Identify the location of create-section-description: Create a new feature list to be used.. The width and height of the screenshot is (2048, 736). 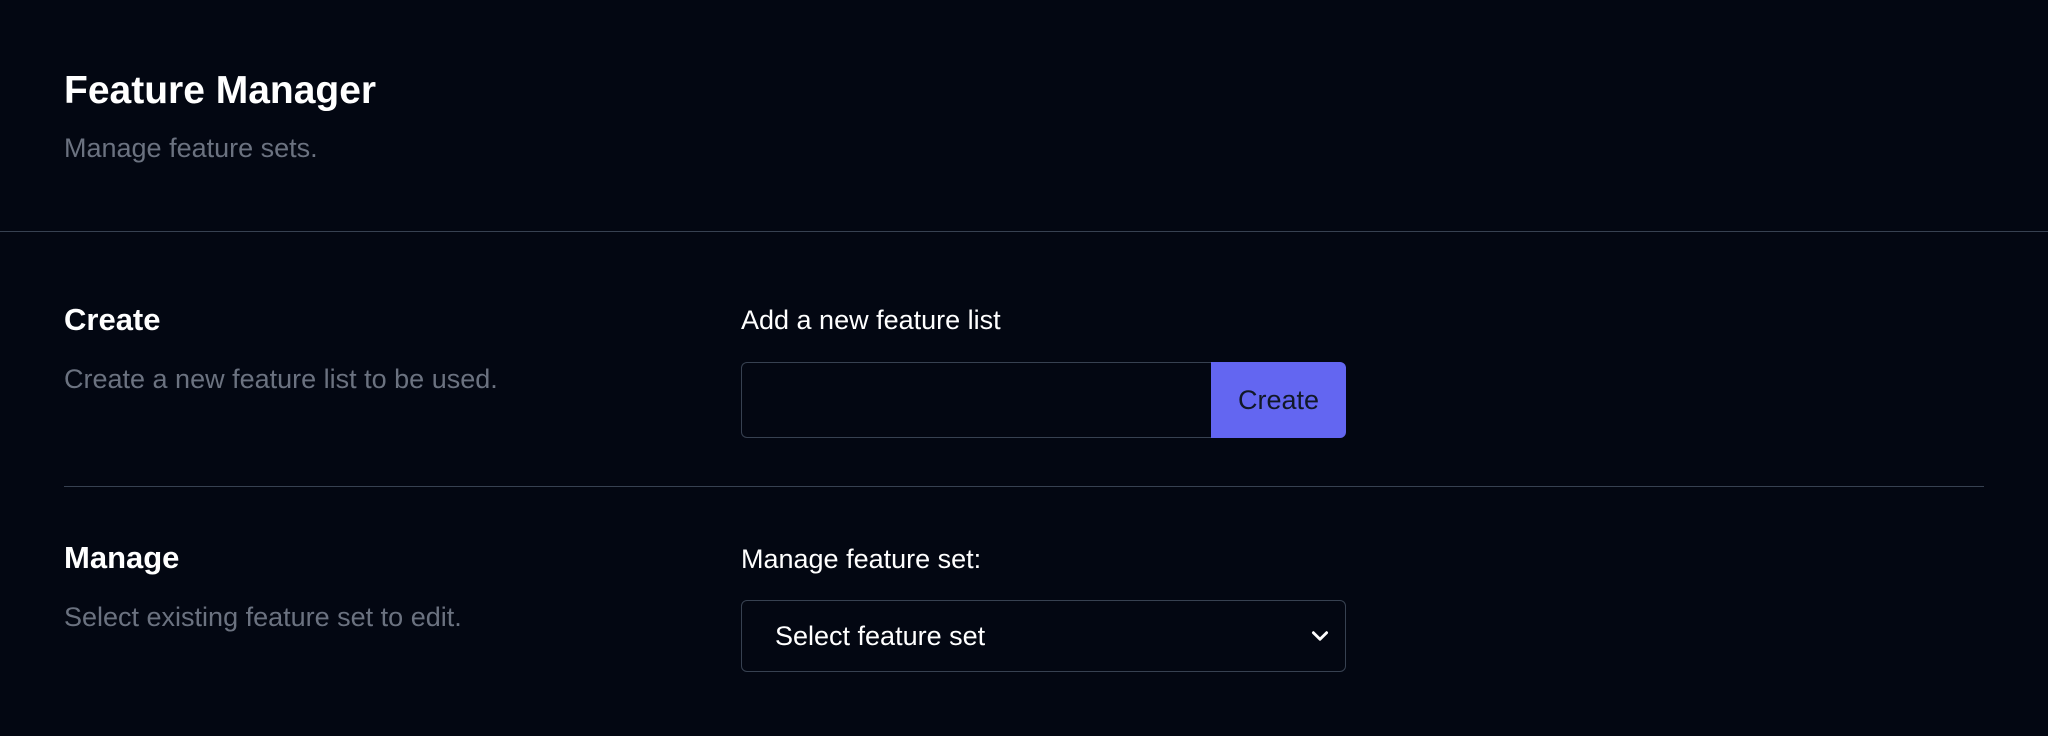
(281, 379).